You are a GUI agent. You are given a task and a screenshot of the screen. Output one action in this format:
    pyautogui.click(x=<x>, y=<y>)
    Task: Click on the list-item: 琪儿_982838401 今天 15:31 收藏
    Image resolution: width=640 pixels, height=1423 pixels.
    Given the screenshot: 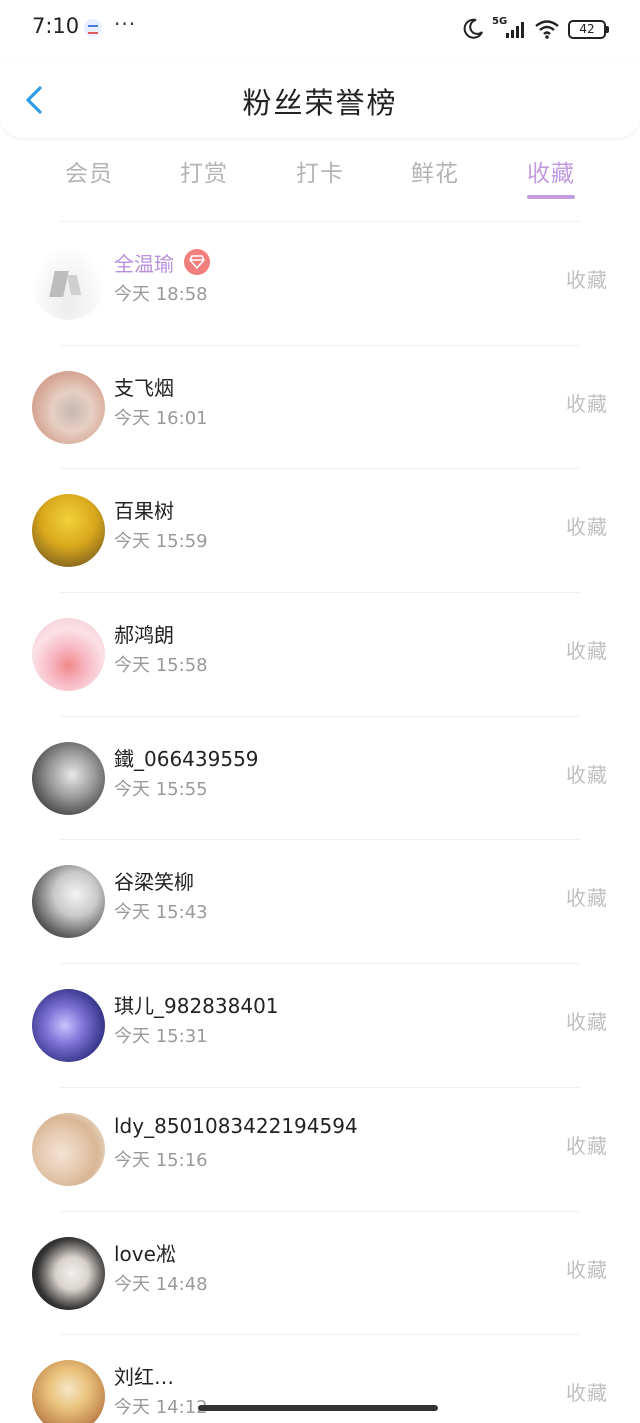 What is the action you would take?
    pyautogui.click(x=320, y=1026)
    